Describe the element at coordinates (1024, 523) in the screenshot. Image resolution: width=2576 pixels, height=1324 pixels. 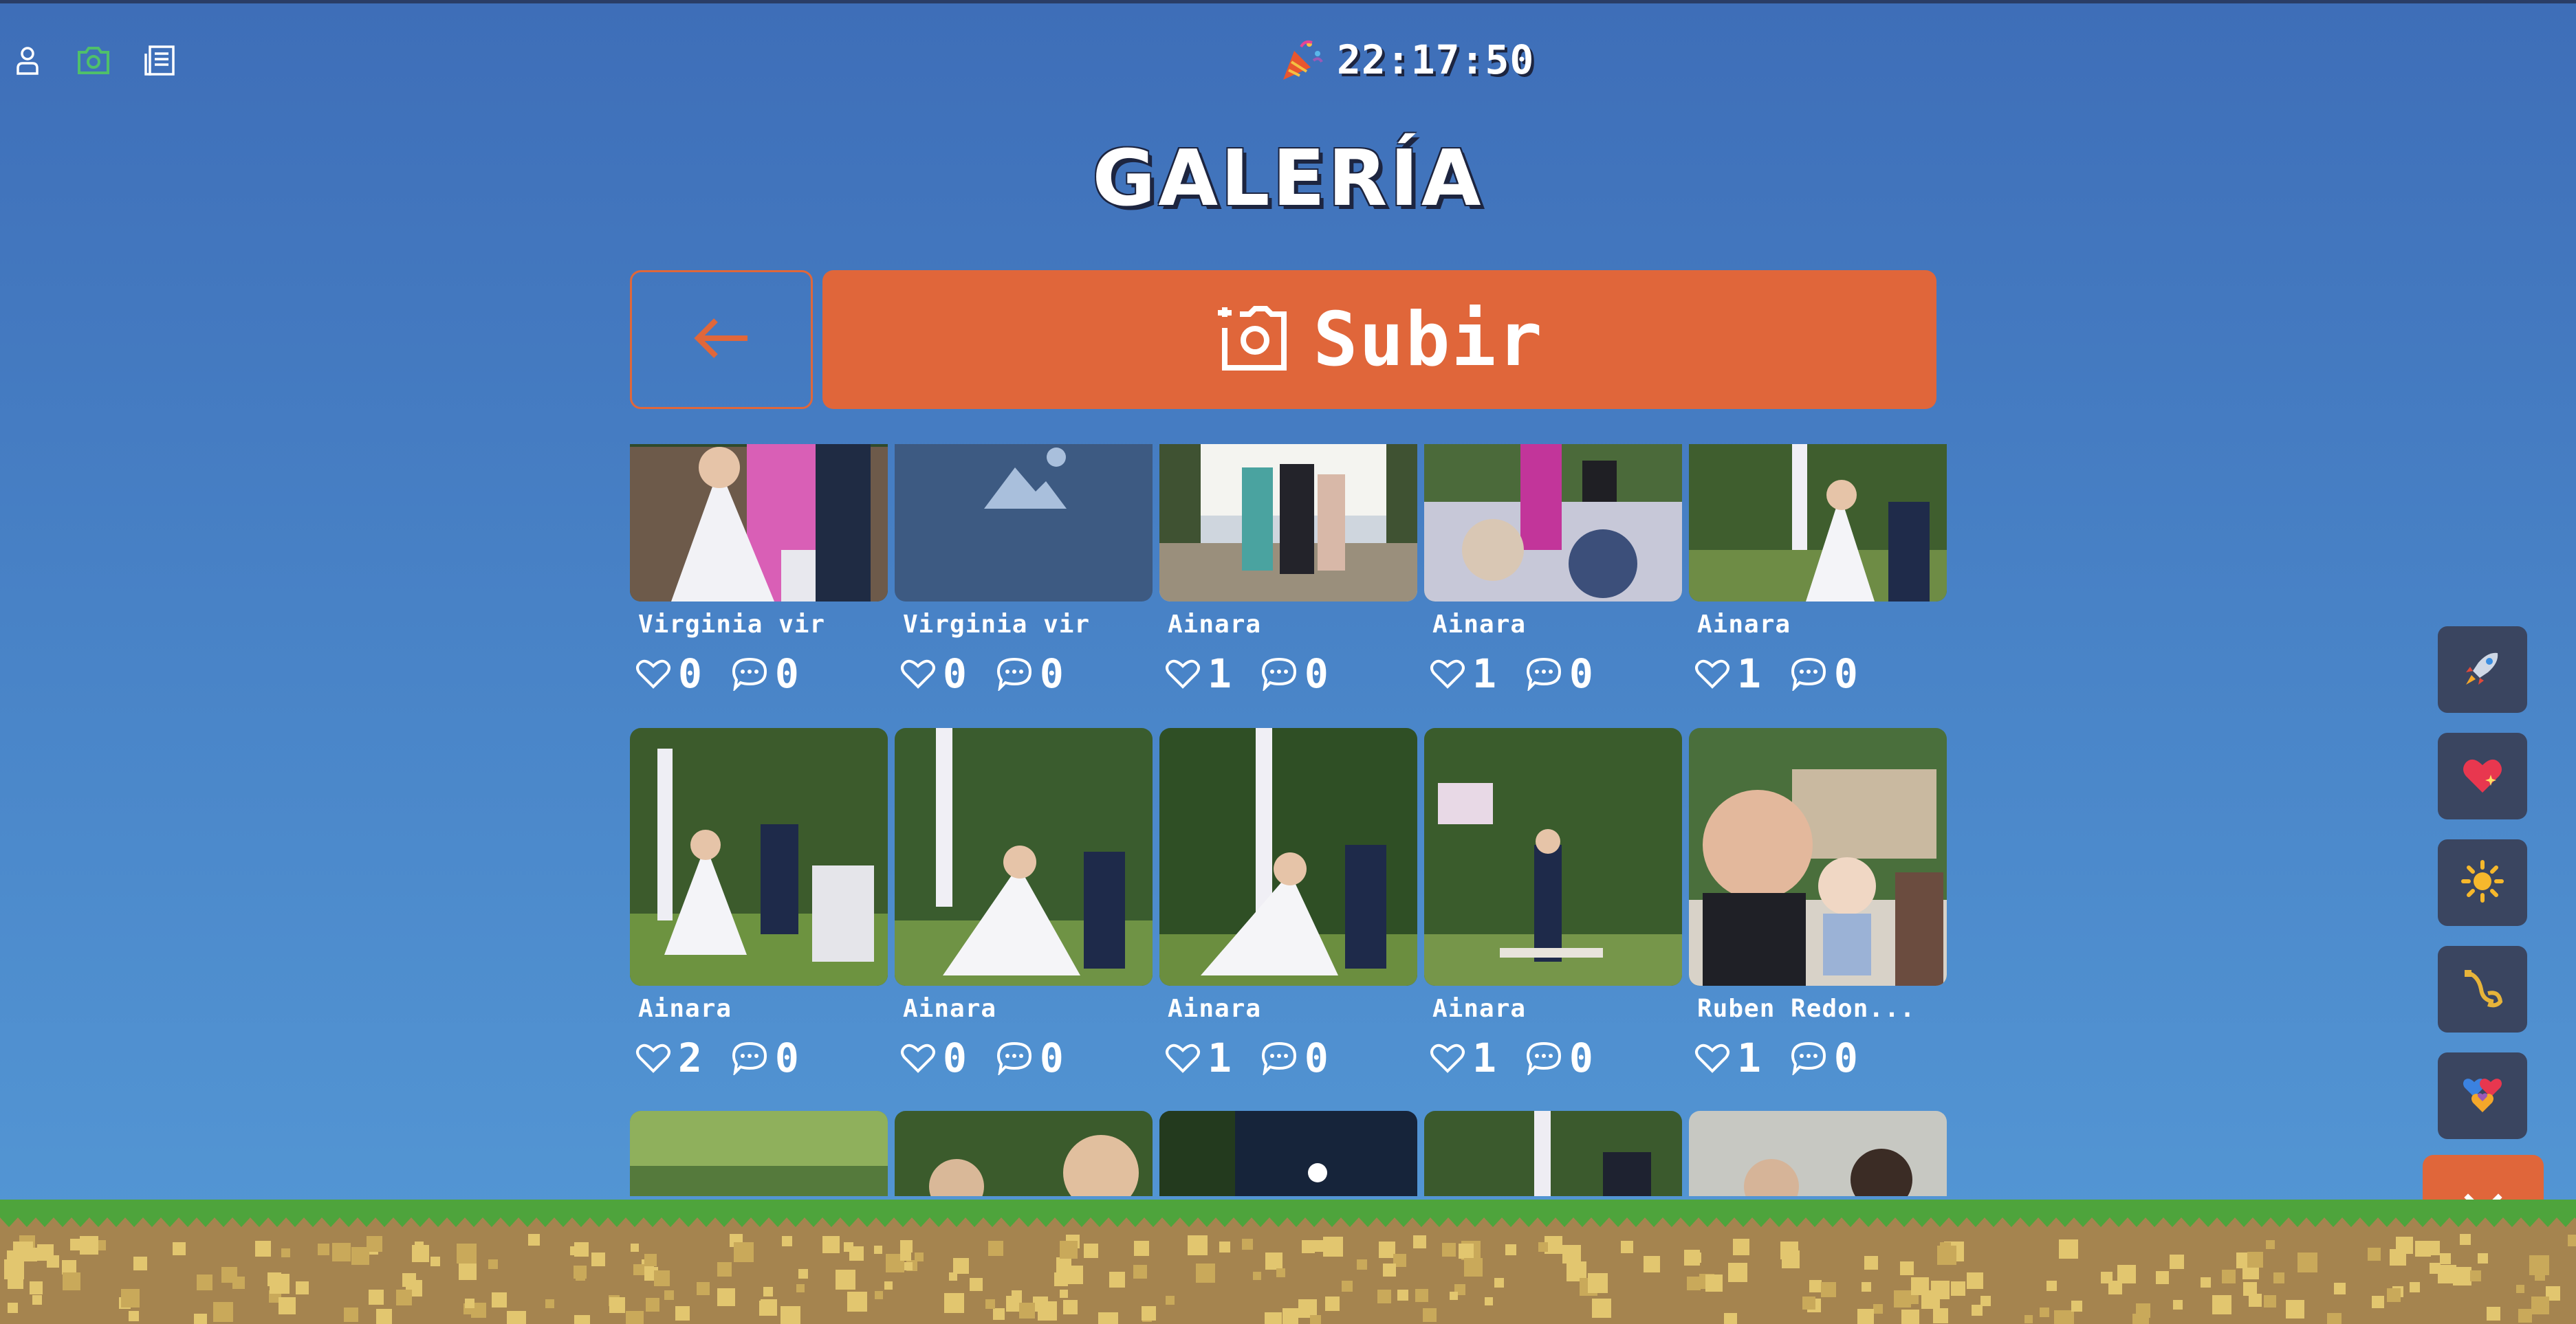
I see `photo-placeholder` at that location.